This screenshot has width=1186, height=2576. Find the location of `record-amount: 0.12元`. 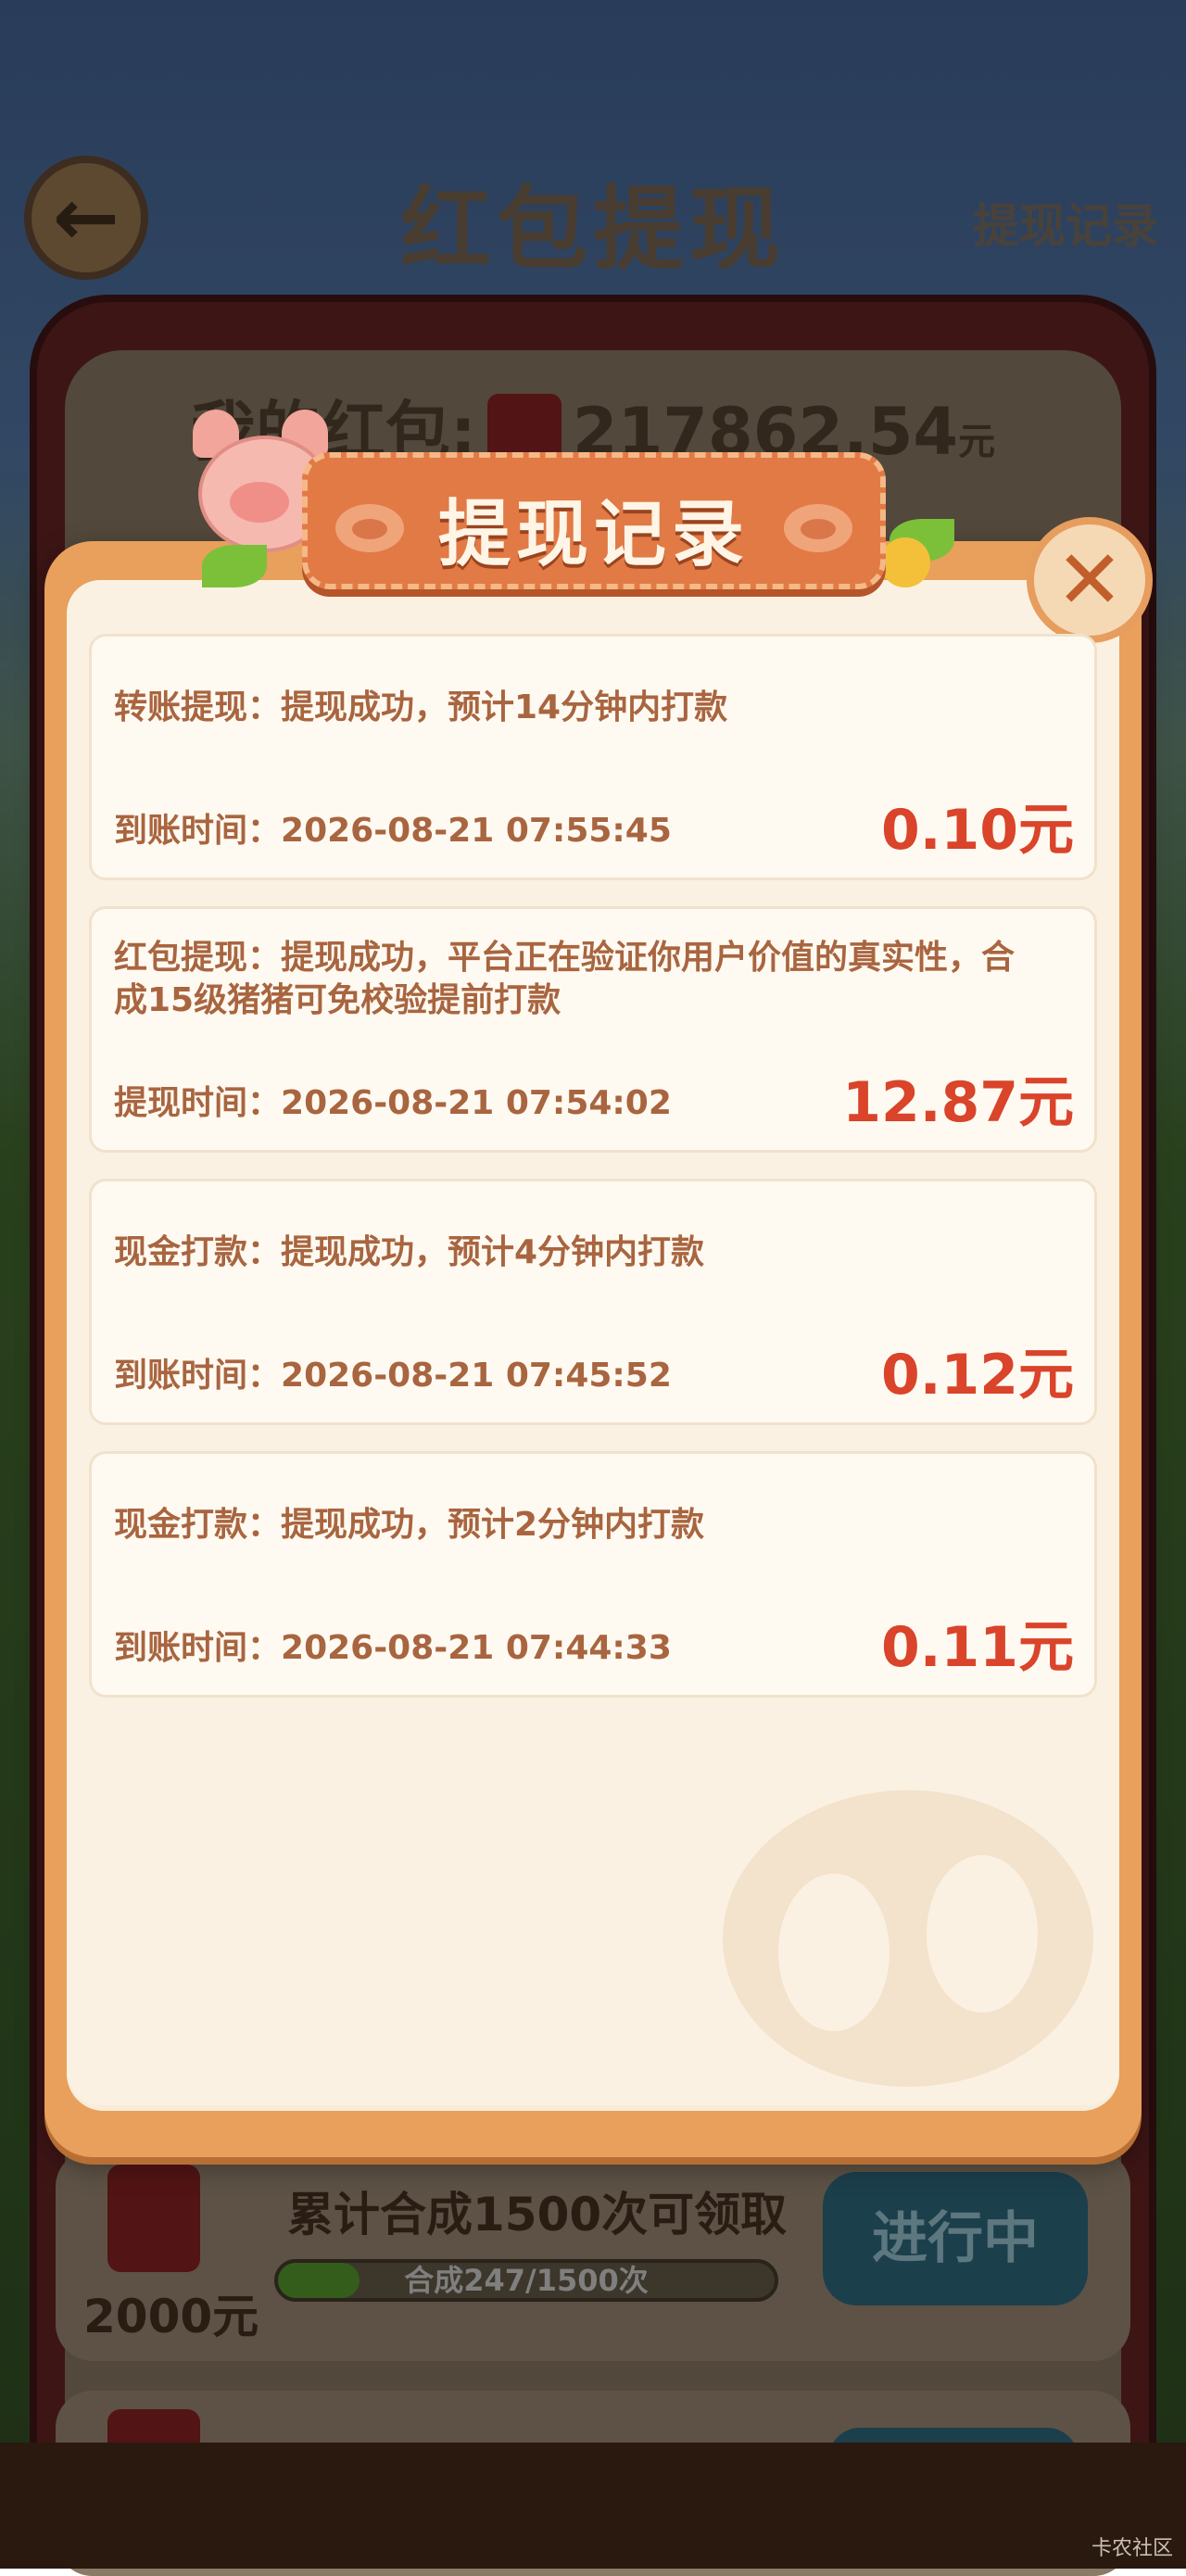

record-amount: 0.12元 is located at coordinates (977, 1375).